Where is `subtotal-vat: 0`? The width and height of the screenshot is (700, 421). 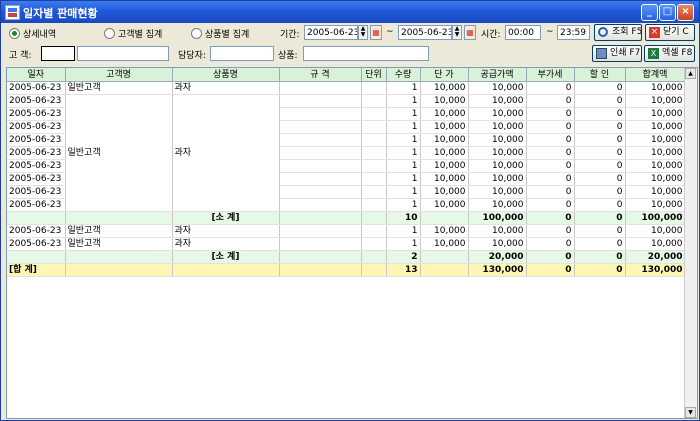
subtotal-vat: 0 is located at coordinates (550, 257).